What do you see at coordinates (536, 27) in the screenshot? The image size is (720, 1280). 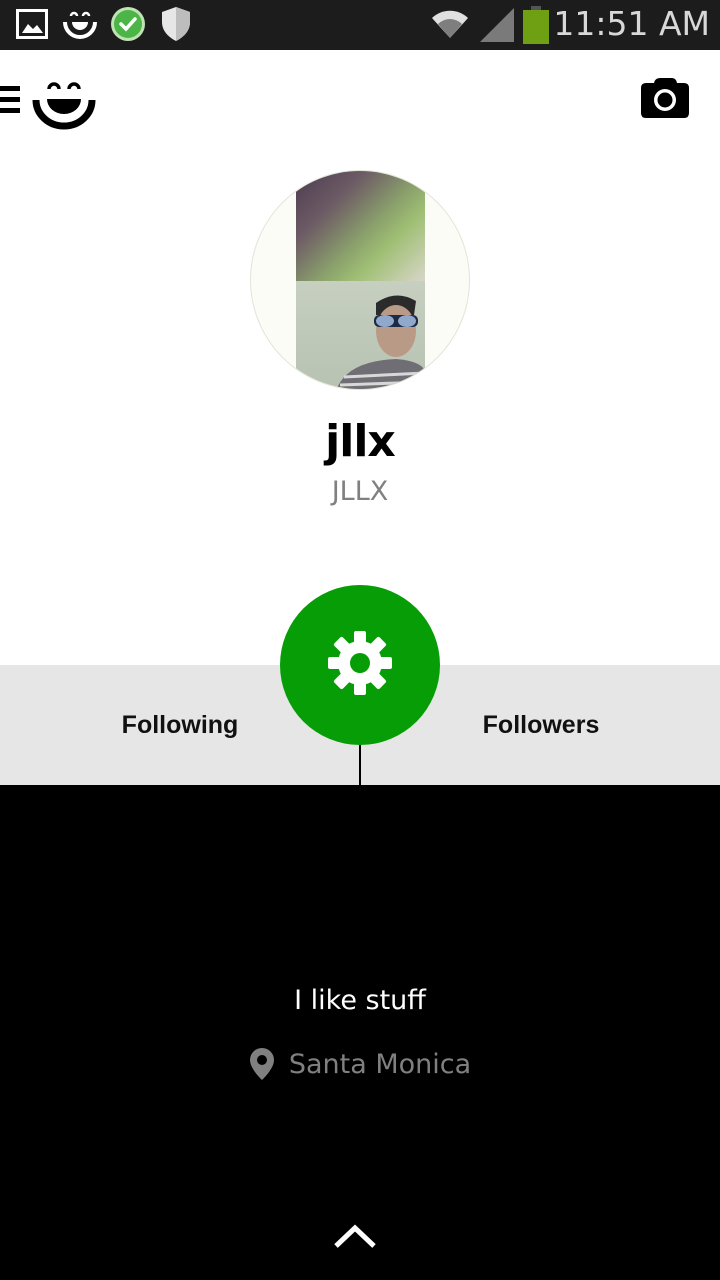 I see `battery-icon` at bounding box center [536, 27].